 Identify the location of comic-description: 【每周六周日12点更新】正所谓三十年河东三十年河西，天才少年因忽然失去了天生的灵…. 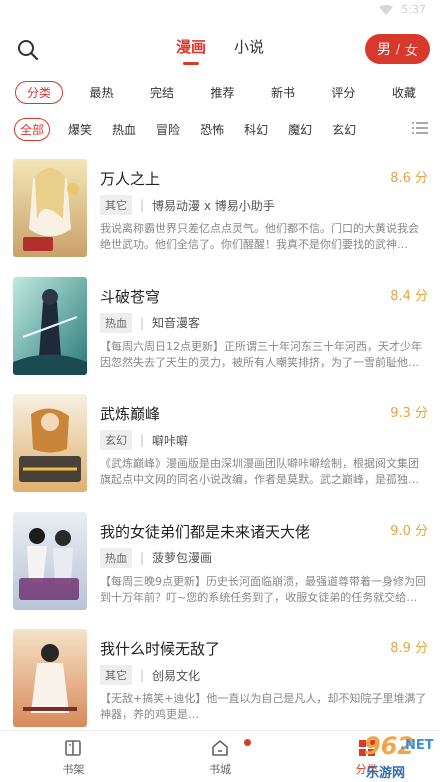
(261, 354).